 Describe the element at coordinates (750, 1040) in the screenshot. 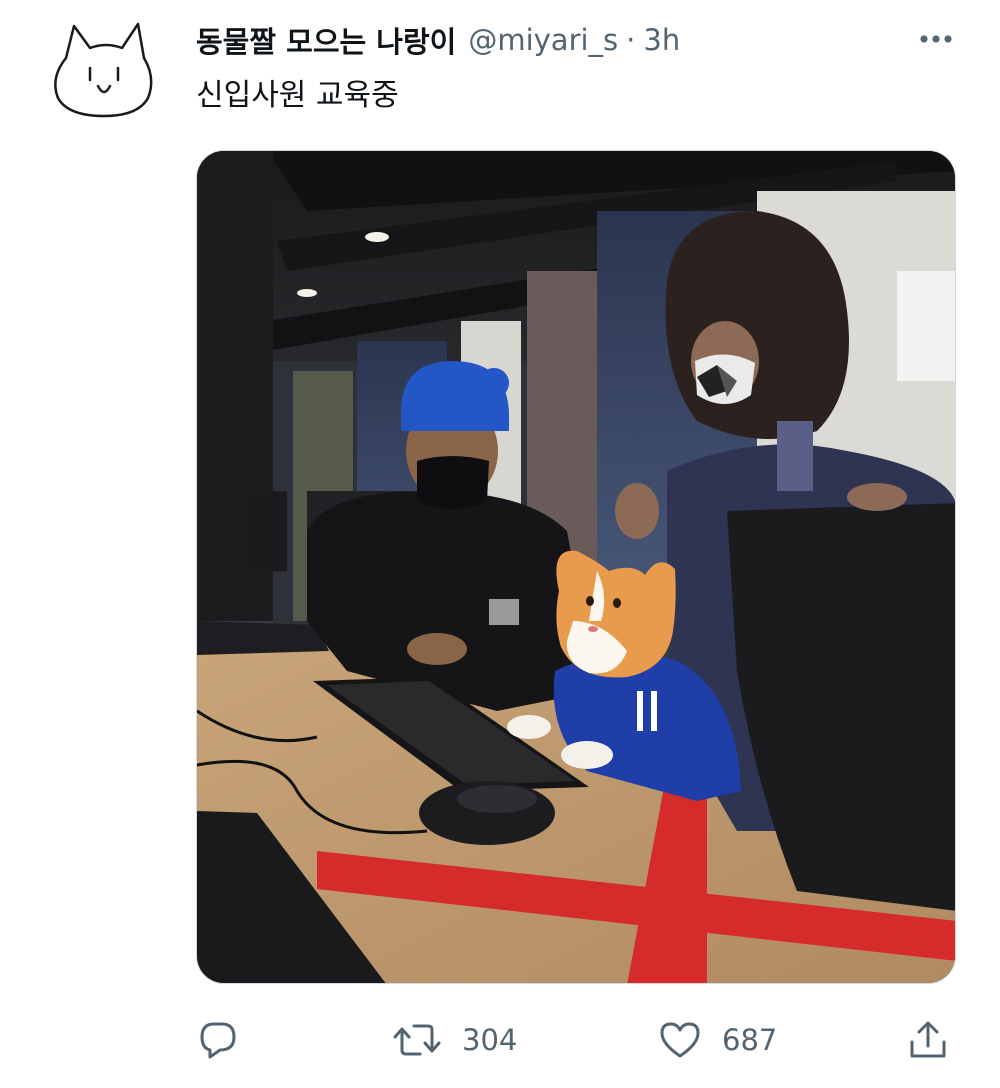

I see `like-count: 687` at that location.